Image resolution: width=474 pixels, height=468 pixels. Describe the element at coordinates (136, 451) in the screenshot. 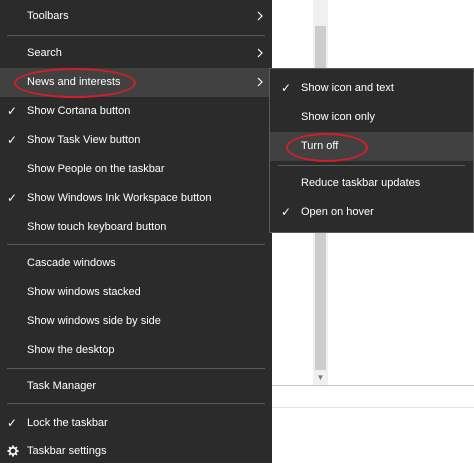

I see `menu-item-taskbar-settings: Taskbar settings` at that location.